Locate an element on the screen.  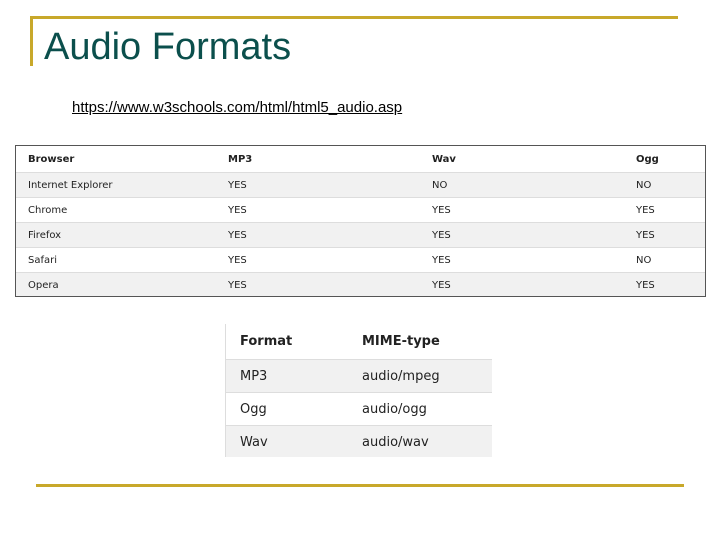
column-header-ogg: Ogg is located at coordinates (664, 159).